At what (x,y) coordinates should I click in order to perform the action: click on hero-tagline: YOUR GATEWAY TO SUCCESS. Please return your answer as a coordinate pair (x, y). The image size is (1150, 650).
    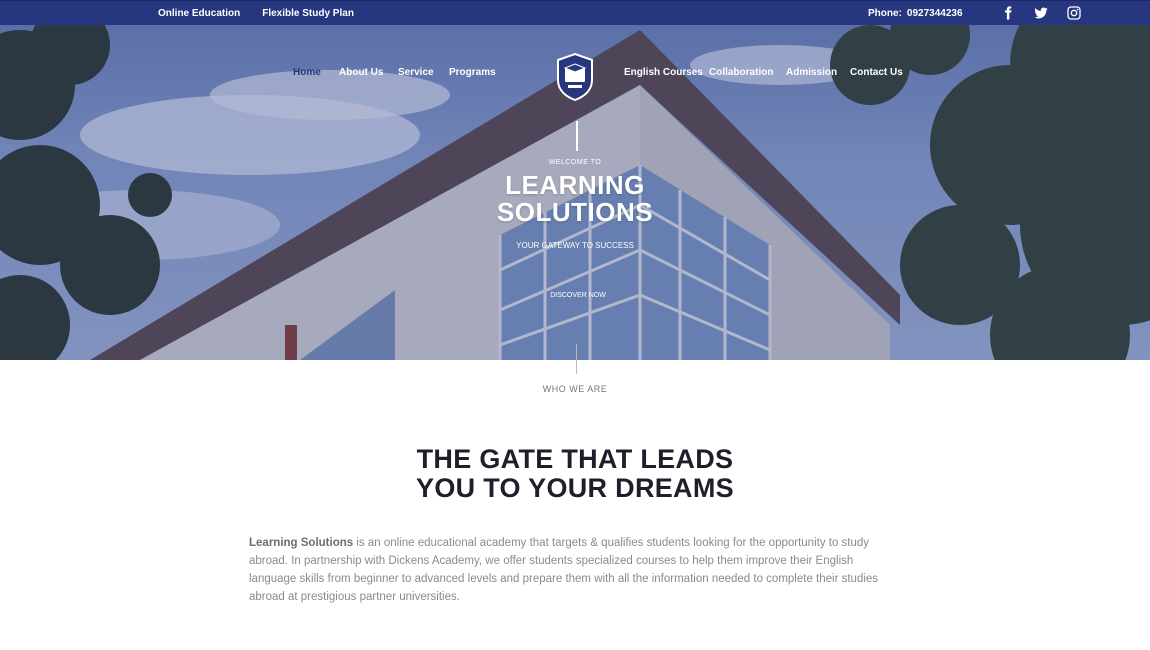
    Looking at the image, I should click on (575, 245).